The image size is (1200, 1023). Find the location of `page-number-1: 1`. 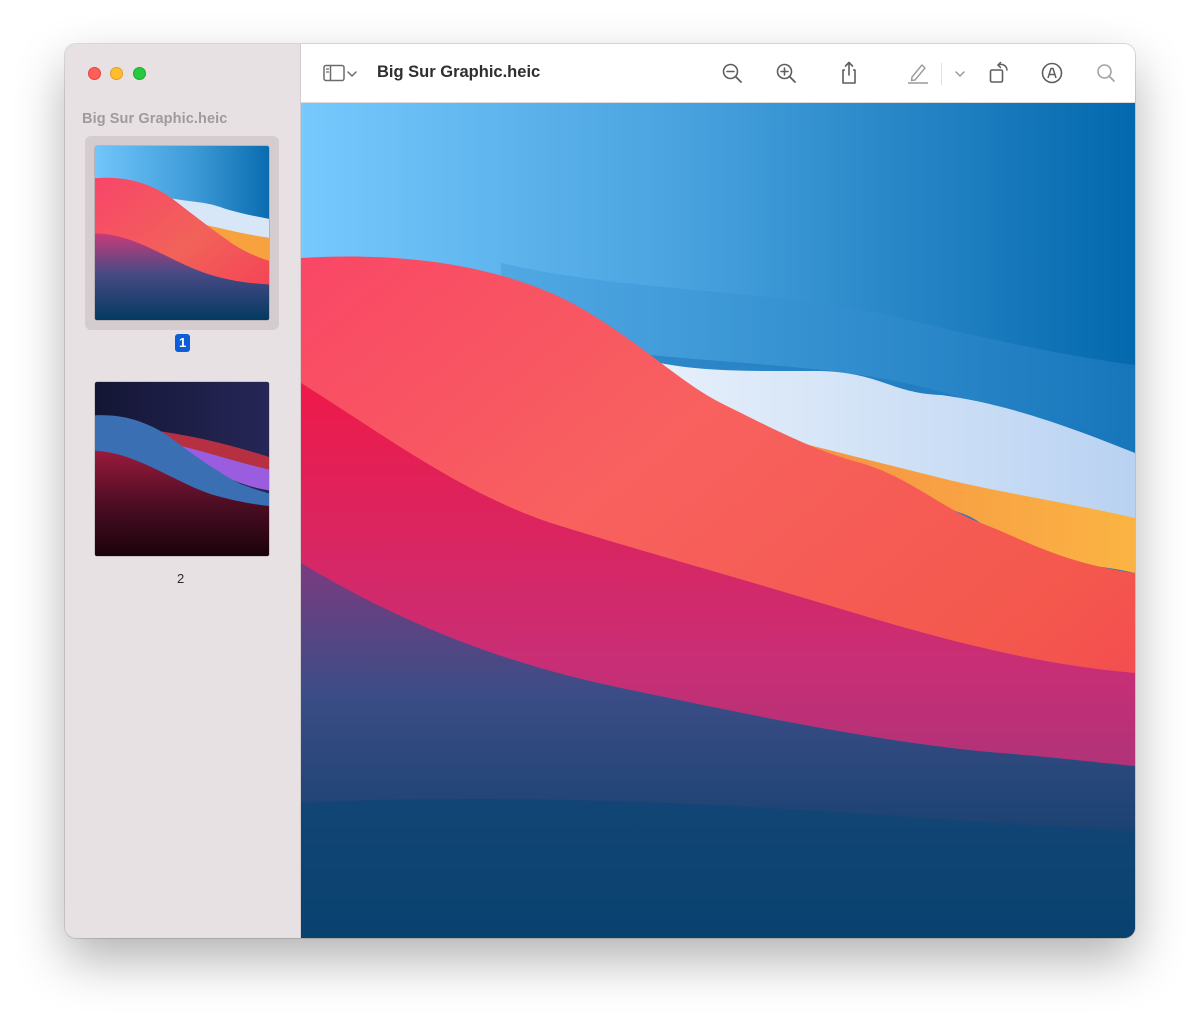

page-number-1: 1 is located at coordinates (183, 343).